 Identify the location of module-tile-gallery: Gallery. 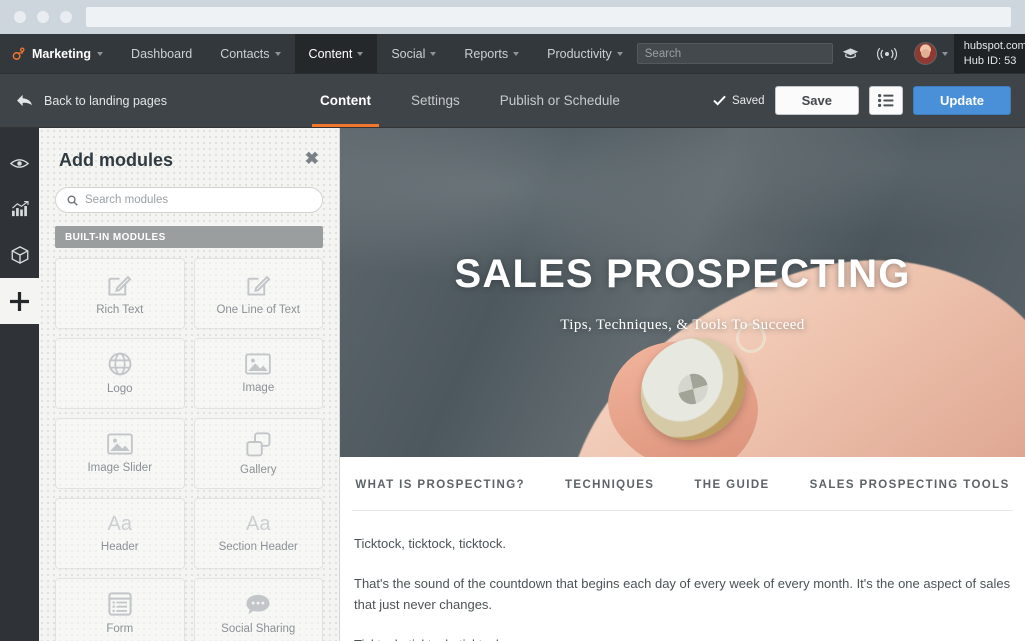
(258, 453).